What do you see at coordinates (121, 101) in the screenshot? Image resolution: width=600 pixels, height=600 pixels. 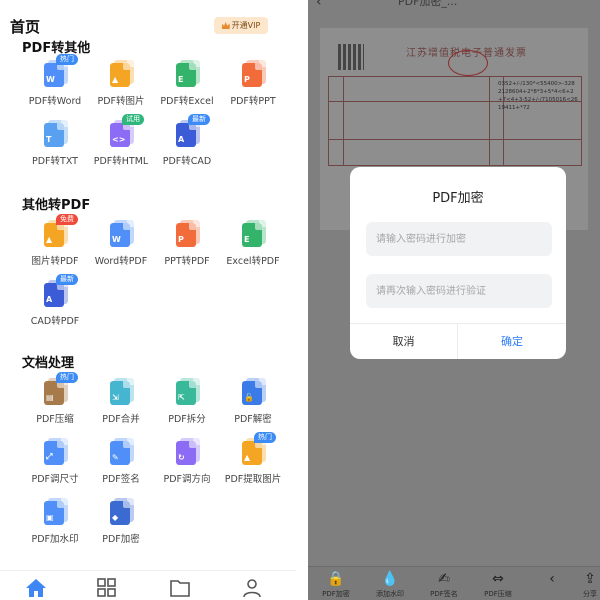 I see `tool-label: PDF转图片` at bounding box center [121, 101].